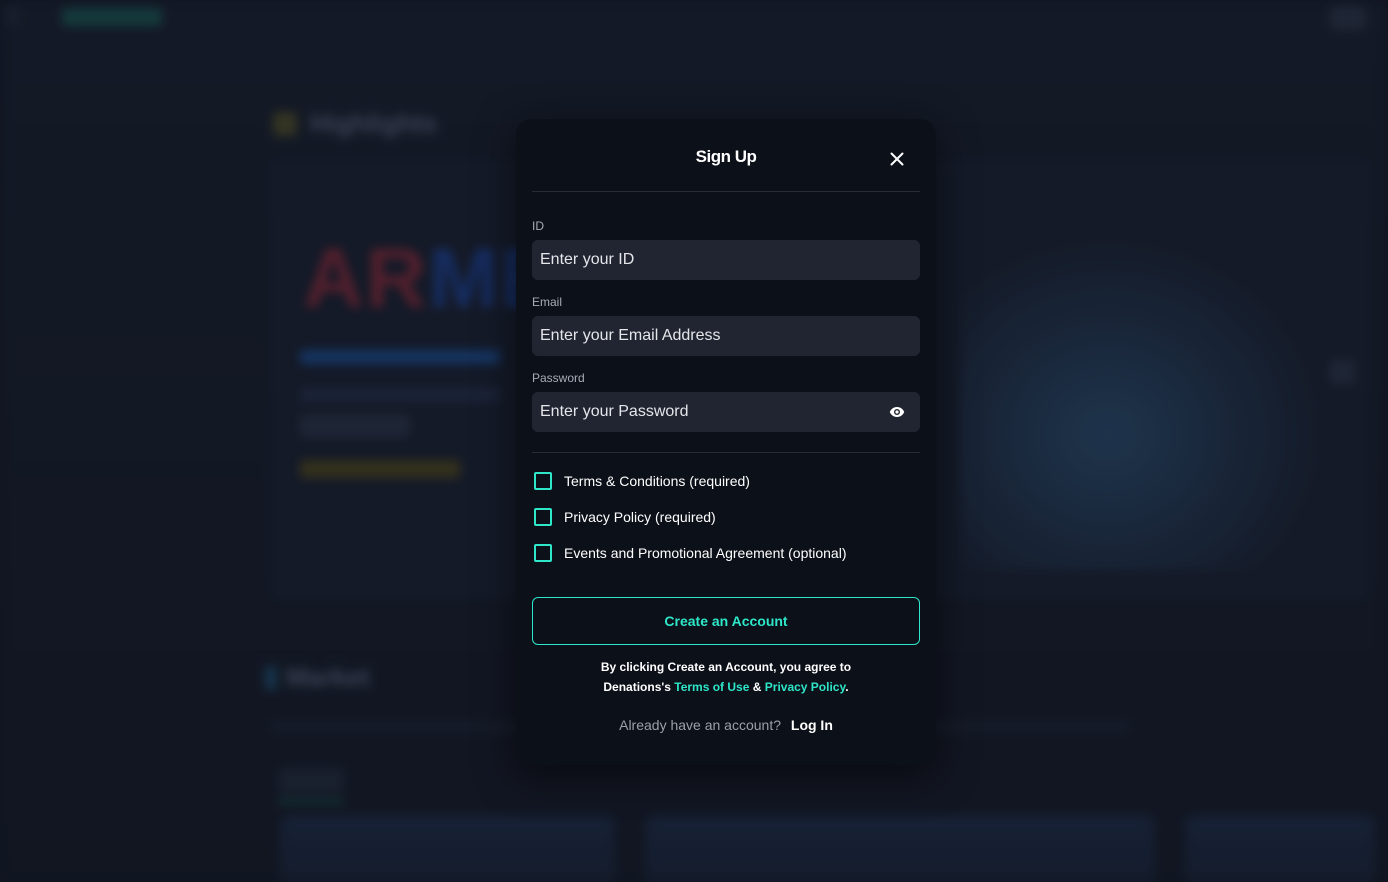 This screenshot has height=882, width=1388. I want to click on show-password-button, so click(897, 412).